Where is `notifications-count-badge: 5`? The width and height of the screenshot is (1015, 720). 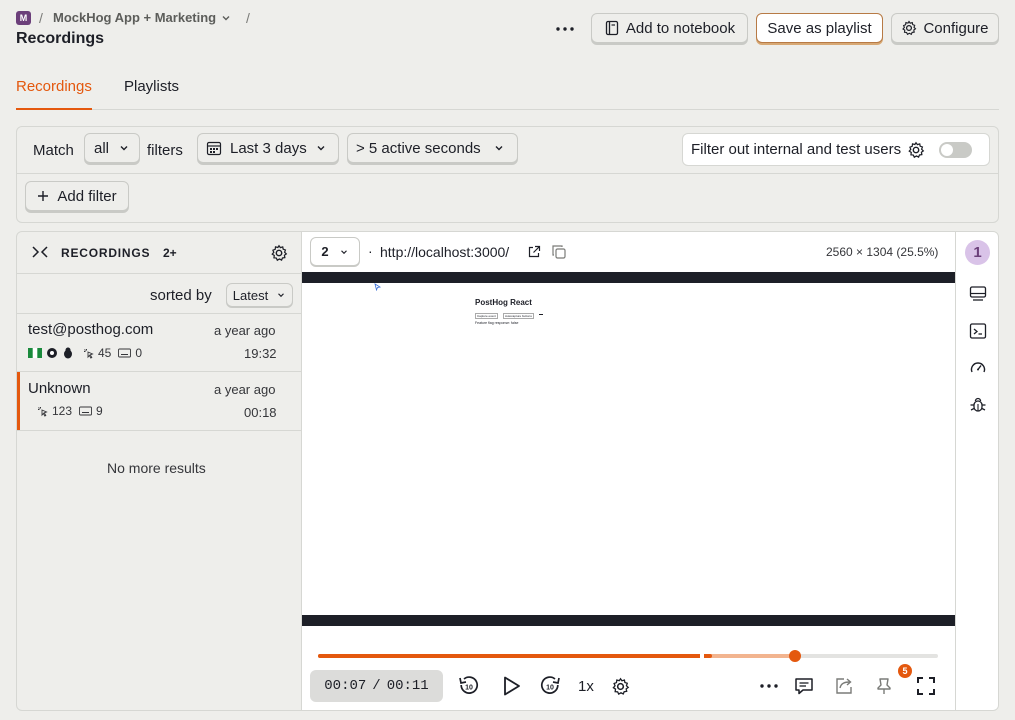 notifications-count-badge: 5 is located at coordinates (905, 671).